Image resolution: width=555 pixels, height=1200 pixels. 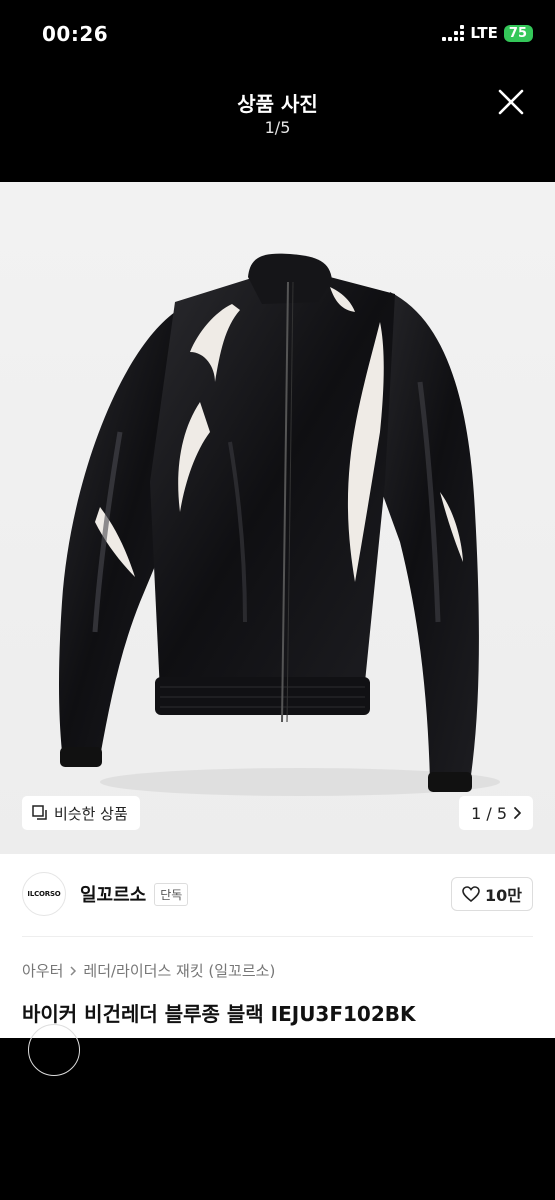 What do you see at coordinates (277, 894) in the screenshot?
I see `seller-row: ILCORSO 일꼬르소 단독 10만` at bounding box center [277, 894].